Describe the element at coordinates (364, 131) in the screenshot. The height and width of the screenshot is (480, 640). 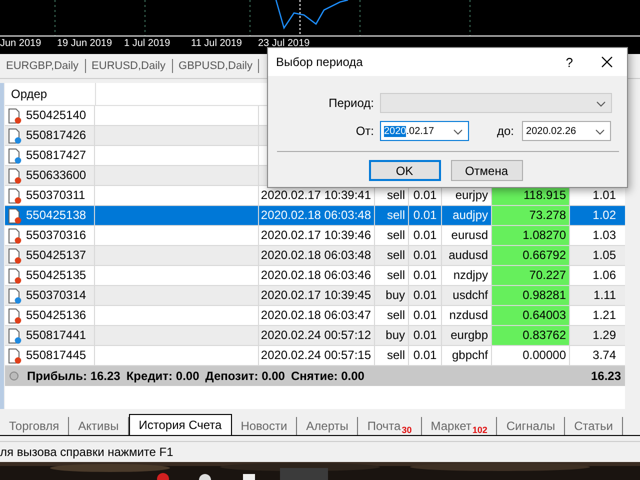
I see `from-label: От:` at that location.